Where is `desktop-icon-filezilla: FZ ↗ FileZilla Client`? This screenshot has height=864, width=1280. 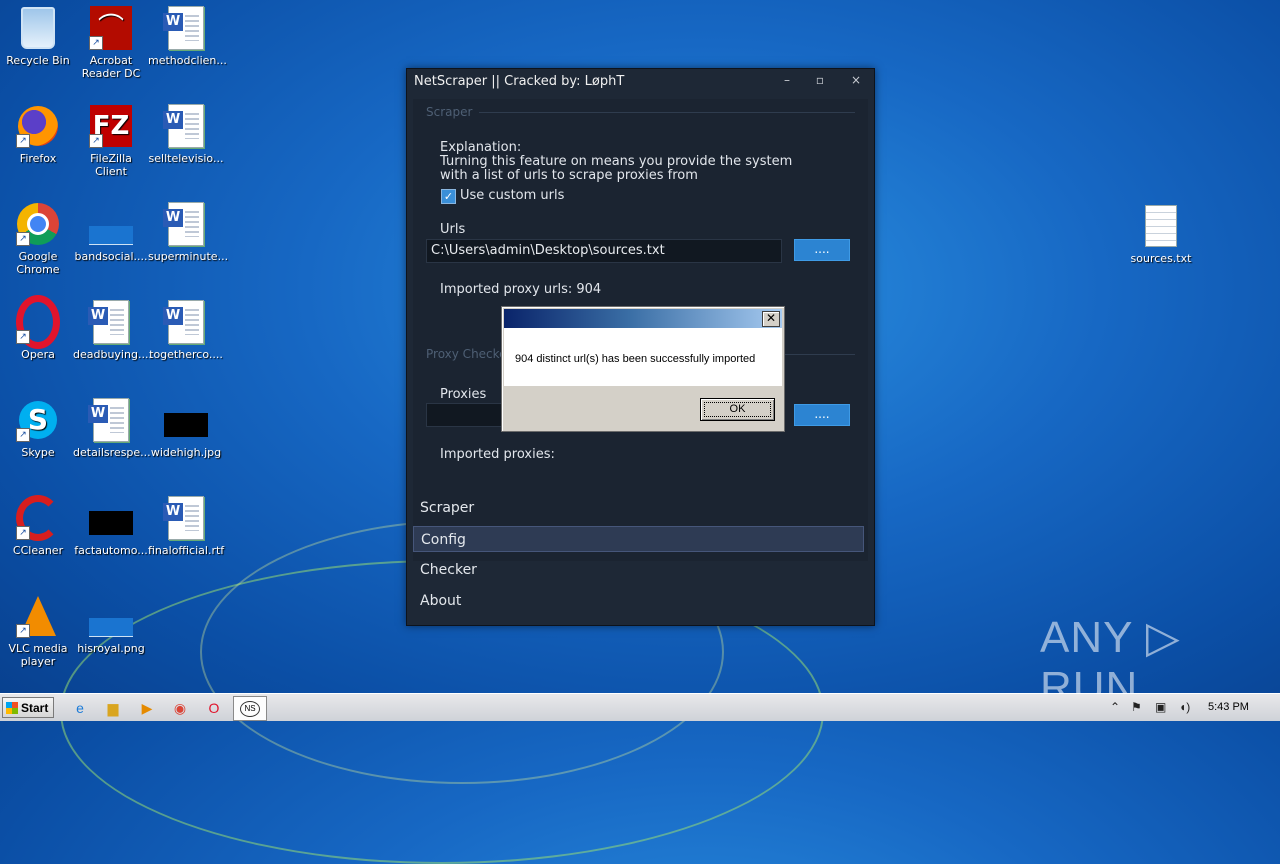 desktop-icon-filezilla: FZ ↗ FileZilla Client is located at coordinates (111, 141).